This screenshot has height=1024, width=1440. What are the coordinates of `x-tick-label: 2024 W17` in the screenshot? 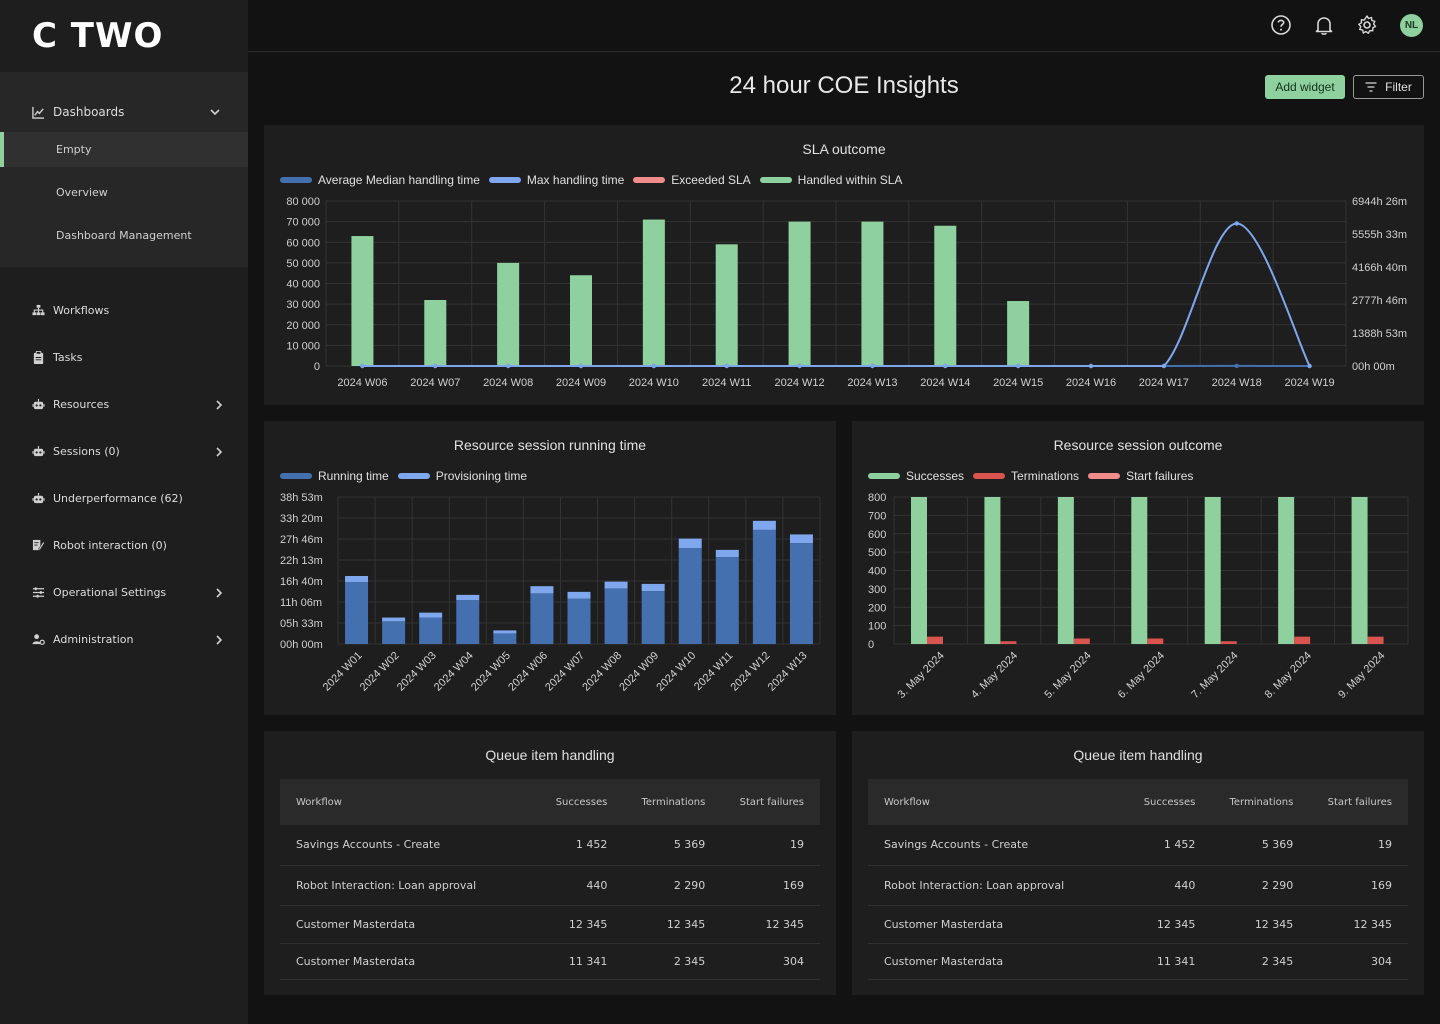 It's located at (1164, 383).